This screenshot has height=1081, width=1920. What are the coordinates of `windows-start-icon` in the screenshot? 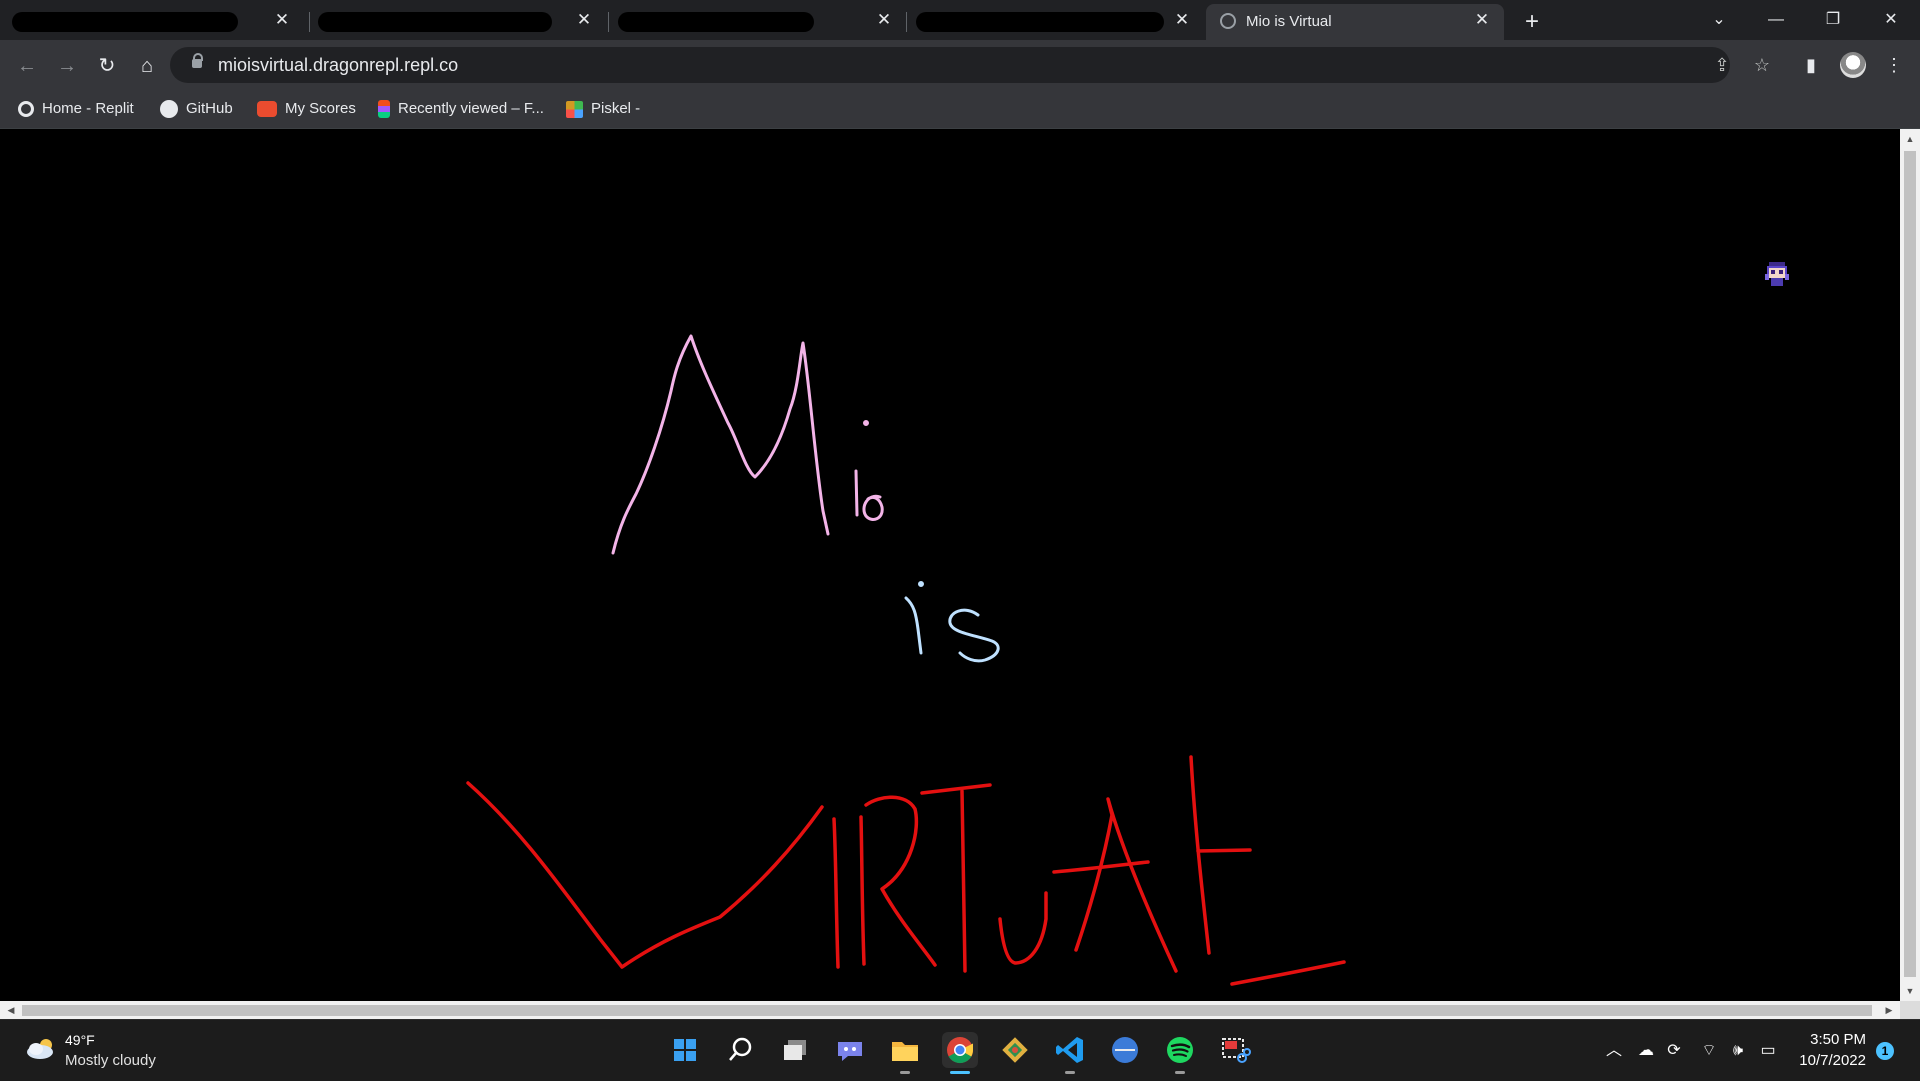 It's located at (685, 1050).